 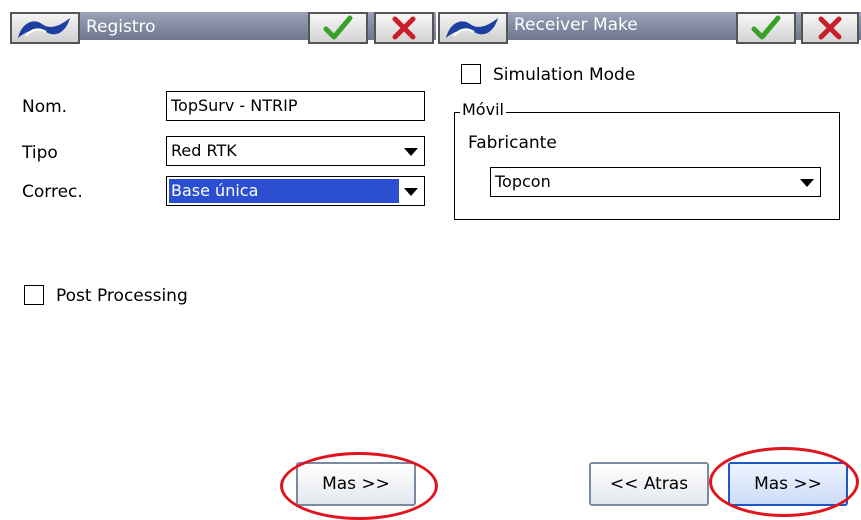 I want to click on back-button: << Atras, so click(x=649, y=484).